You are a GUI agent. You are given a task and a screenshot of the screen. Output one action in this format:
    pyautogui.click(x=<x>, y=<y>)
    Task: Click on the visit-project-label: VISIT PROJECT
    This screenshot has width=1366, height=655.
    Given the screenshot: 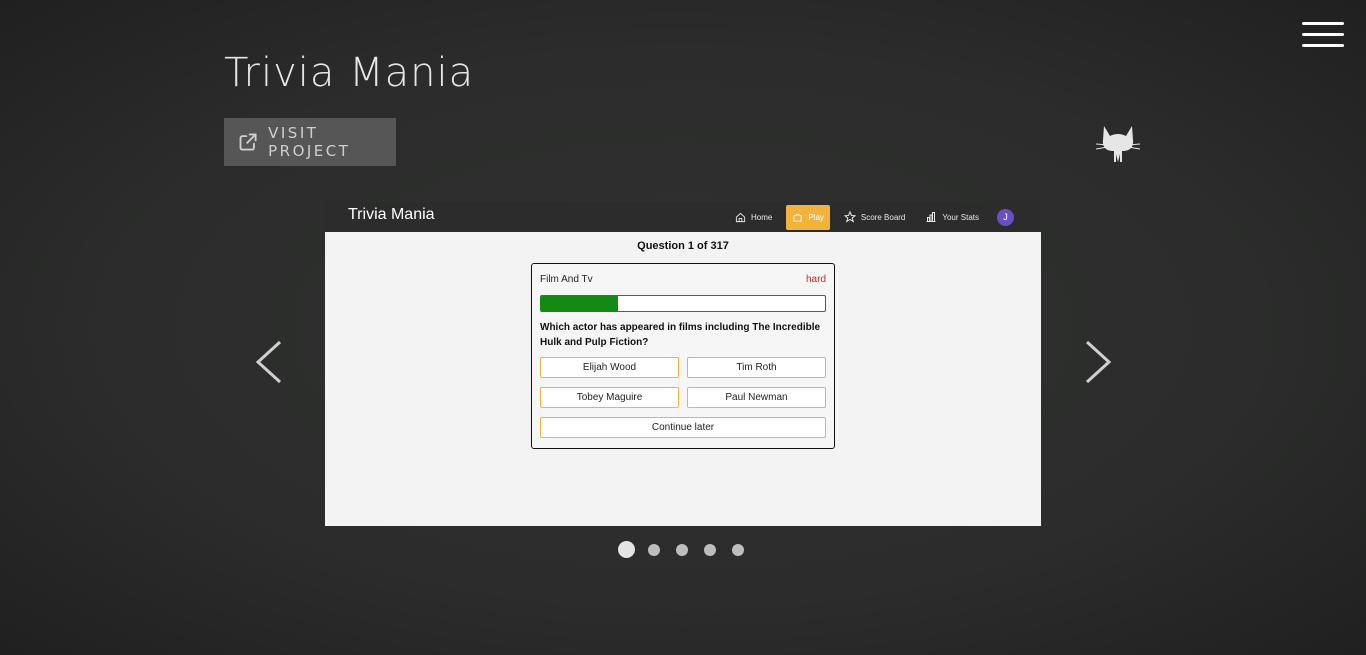 What is the action you would take?
    pyautogui.click(x=309, y=142)
    